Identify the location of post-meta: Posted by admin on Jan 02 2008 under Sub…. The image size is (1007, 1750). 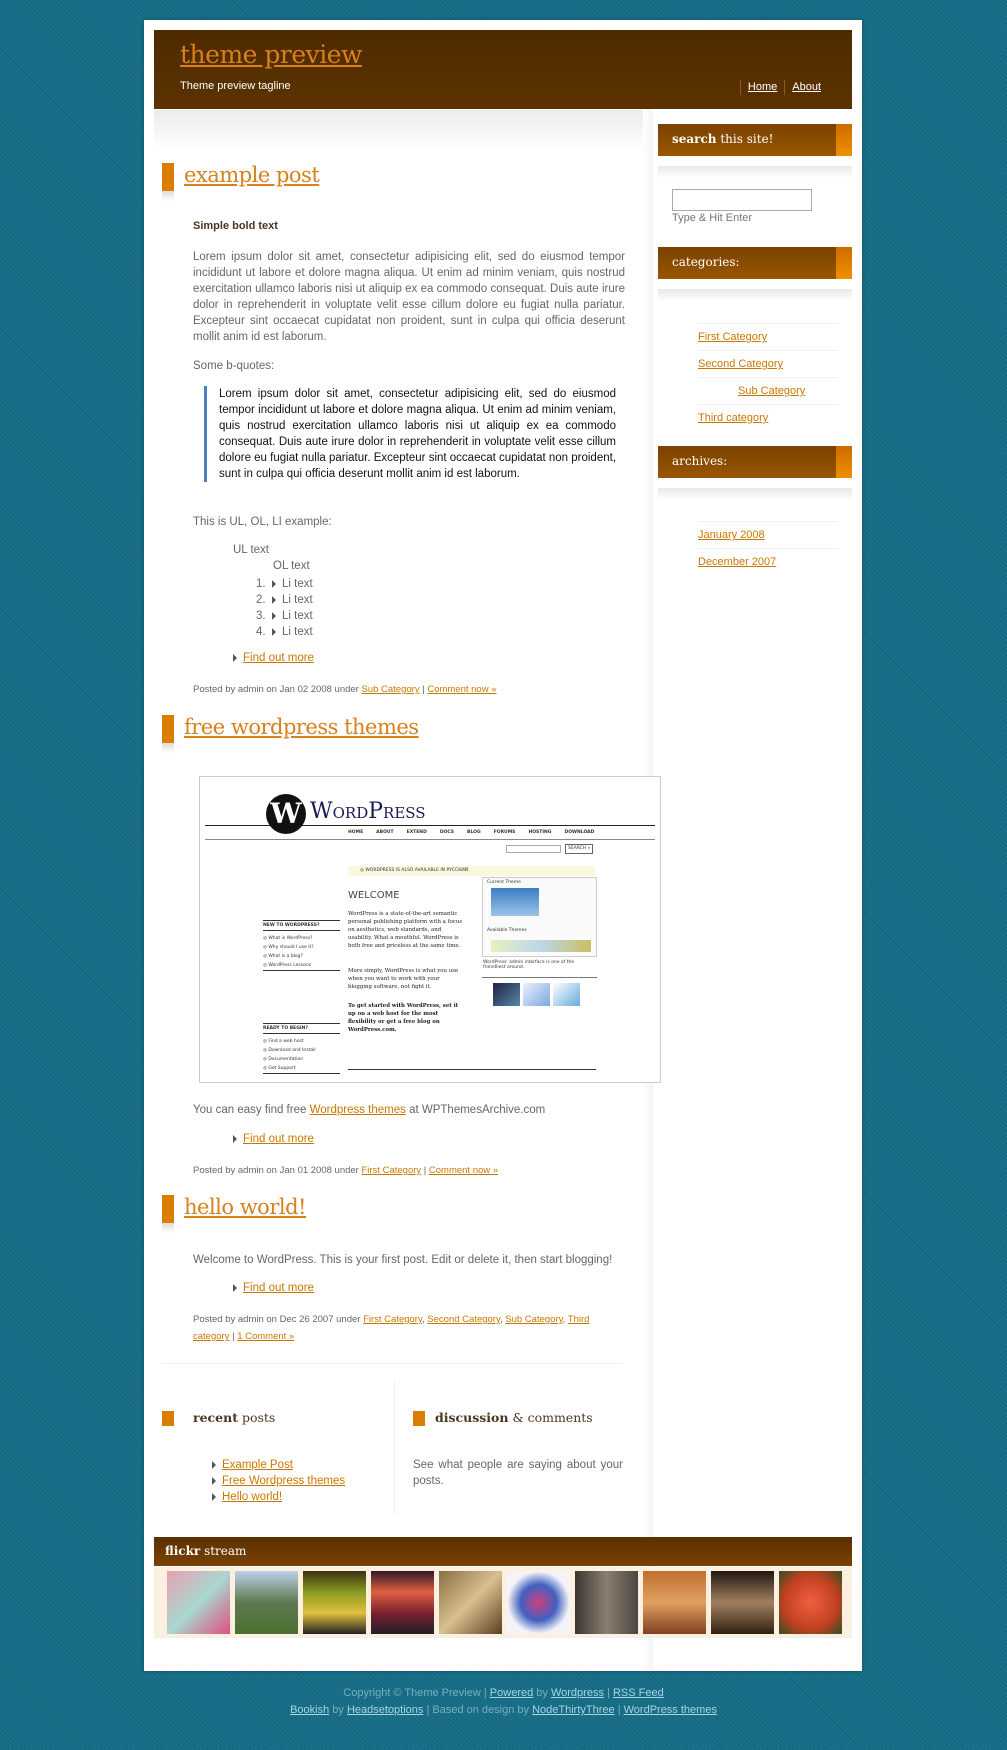
(393, 689).